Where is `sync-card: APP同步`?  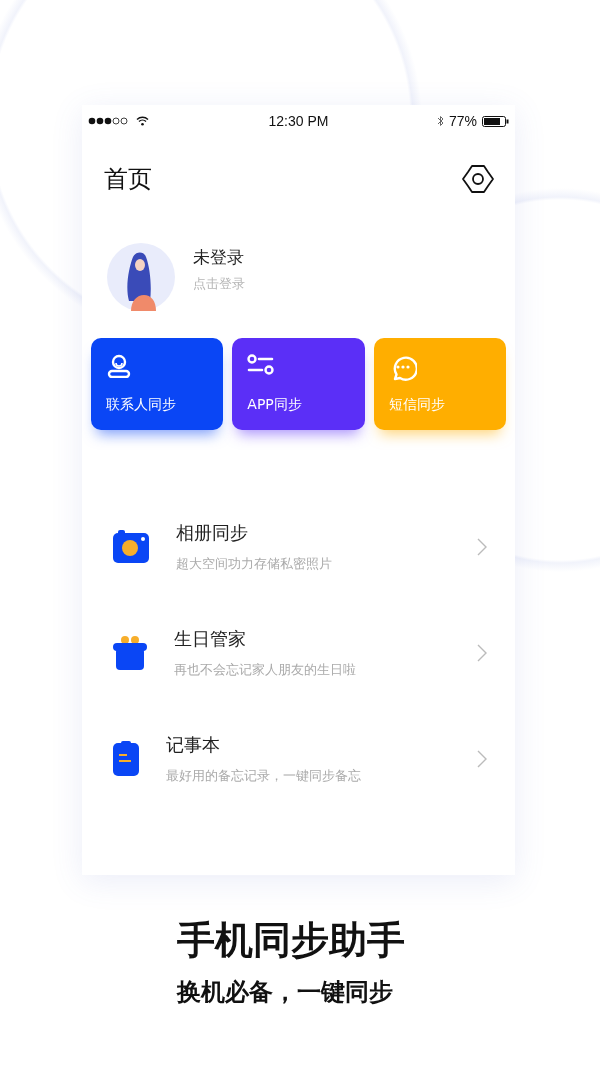
sync-card: APP同步 is located at coordinates (298, 384).